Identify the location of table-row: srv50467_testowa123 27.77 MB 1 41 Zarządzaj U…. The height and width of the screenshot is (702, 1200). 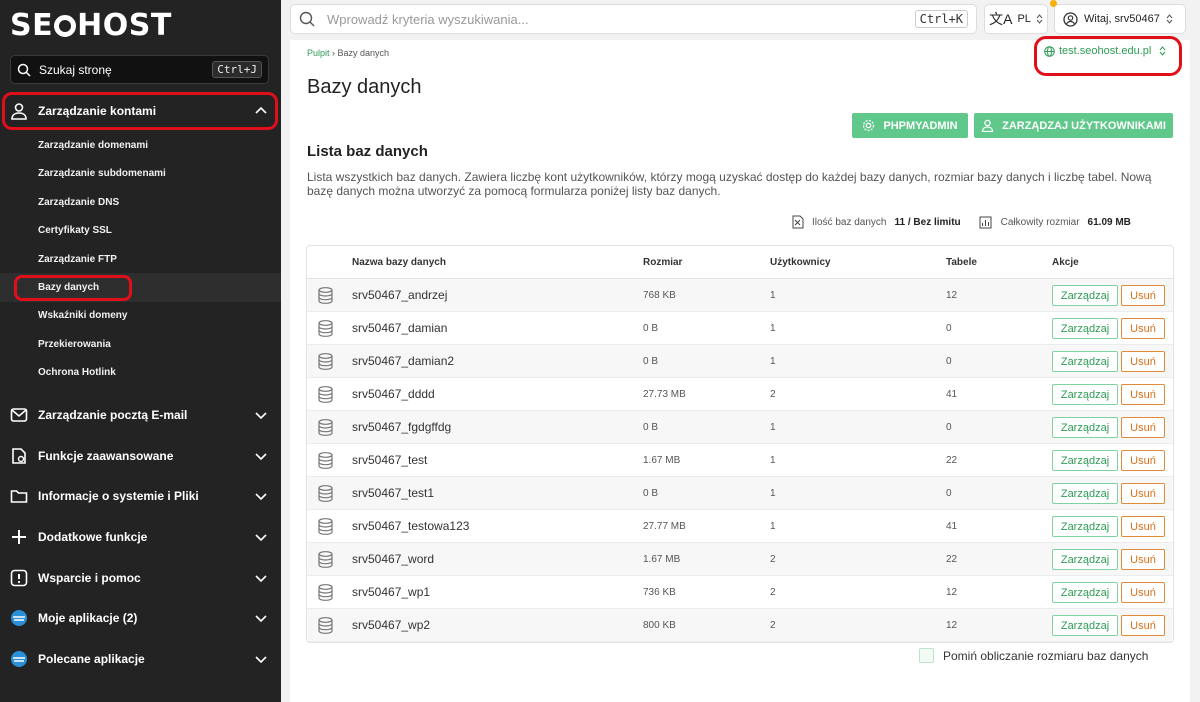
(740, 526).